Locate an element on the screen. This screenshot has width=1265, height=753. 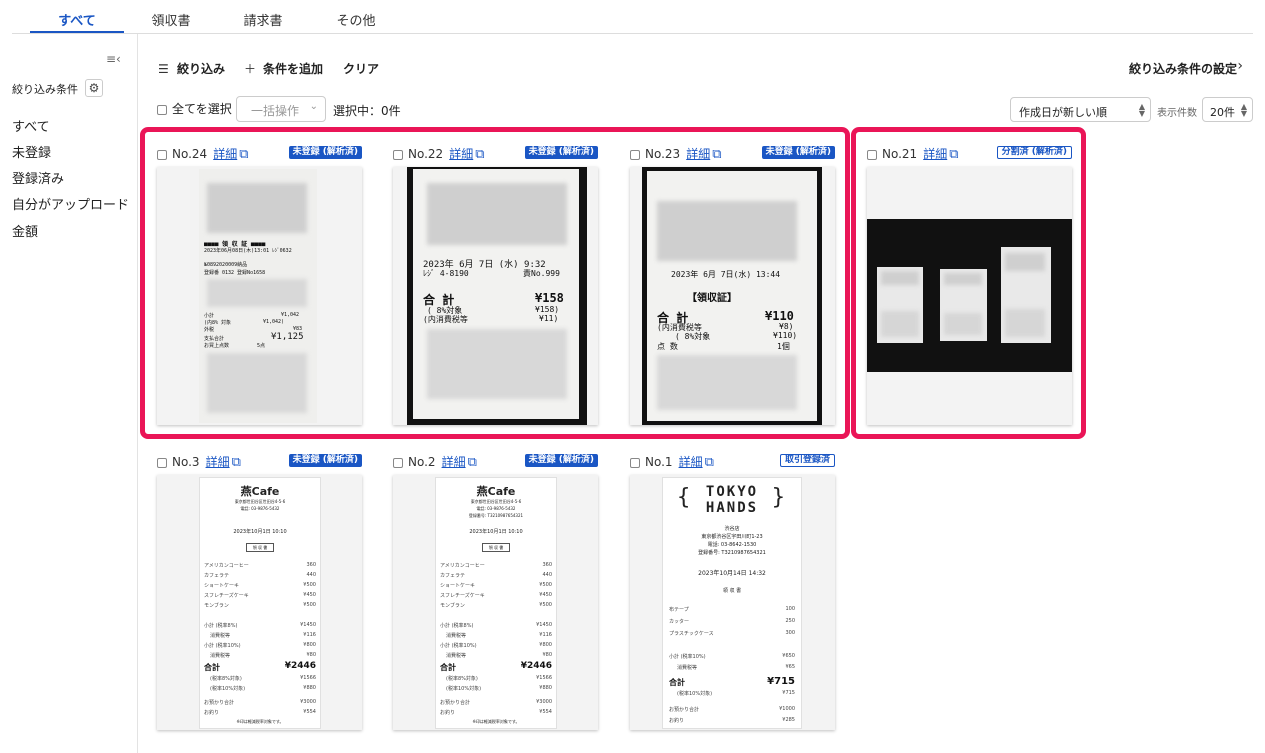
document-type-tabs: すべて 領収書 請求書 その他 is located at coordinates (632, 17).